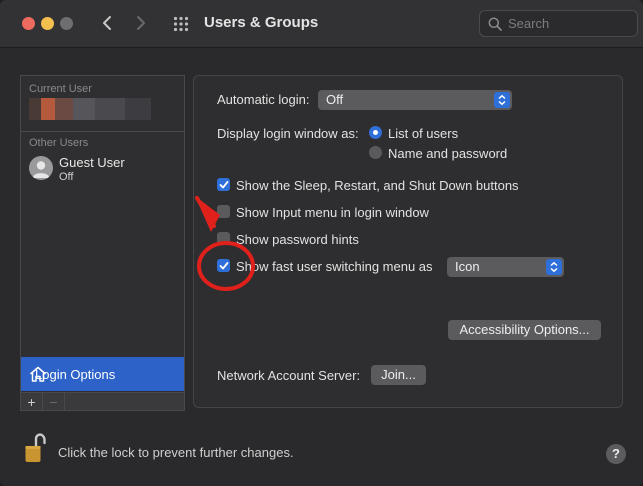 This screenshot has width=643, height=486. Describe the element at coordinates (568, 23) in the screenshot. I see `search-input` at that location.